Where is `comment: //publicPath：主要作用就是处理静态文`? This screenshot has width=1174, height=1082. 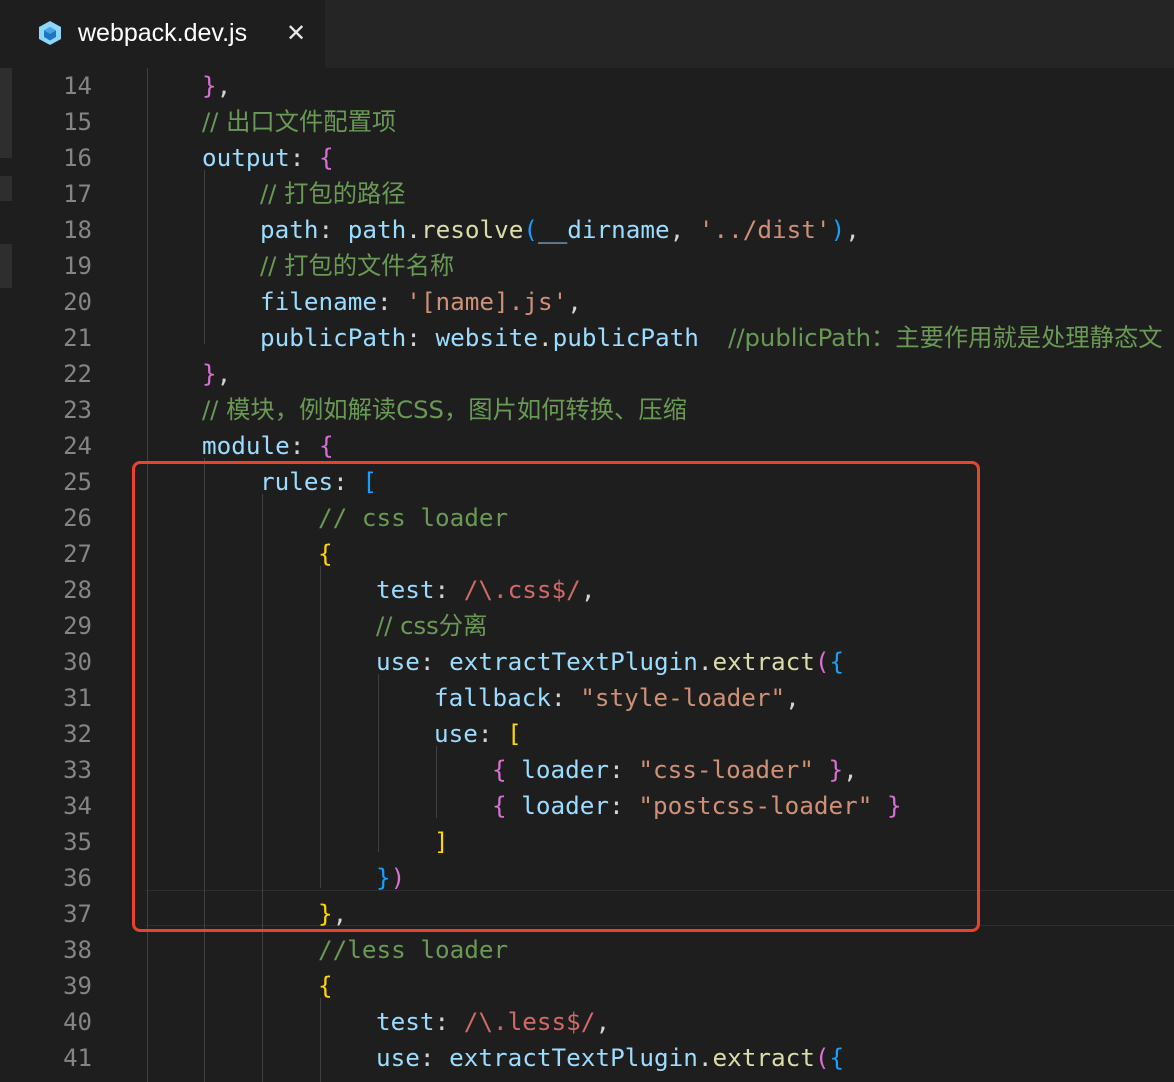
comment: //publicPath：主要作用就是处理静态文 is located at coordinates (945, 337).